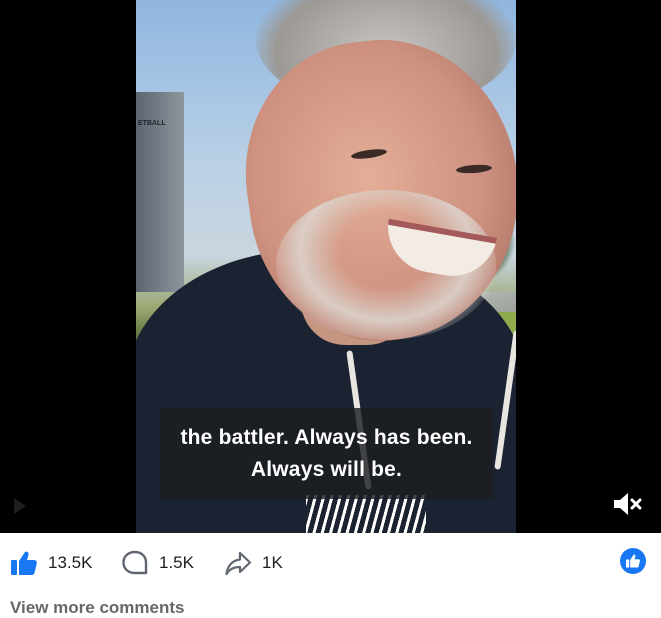 Image resolution: width=661 pixels, height=618 pixels. What do you see at coordinates (330, 563) in the screenshot?
I see `reaction-bar: 13.5K 1.5K 1K` at bounding box center [330, 563].